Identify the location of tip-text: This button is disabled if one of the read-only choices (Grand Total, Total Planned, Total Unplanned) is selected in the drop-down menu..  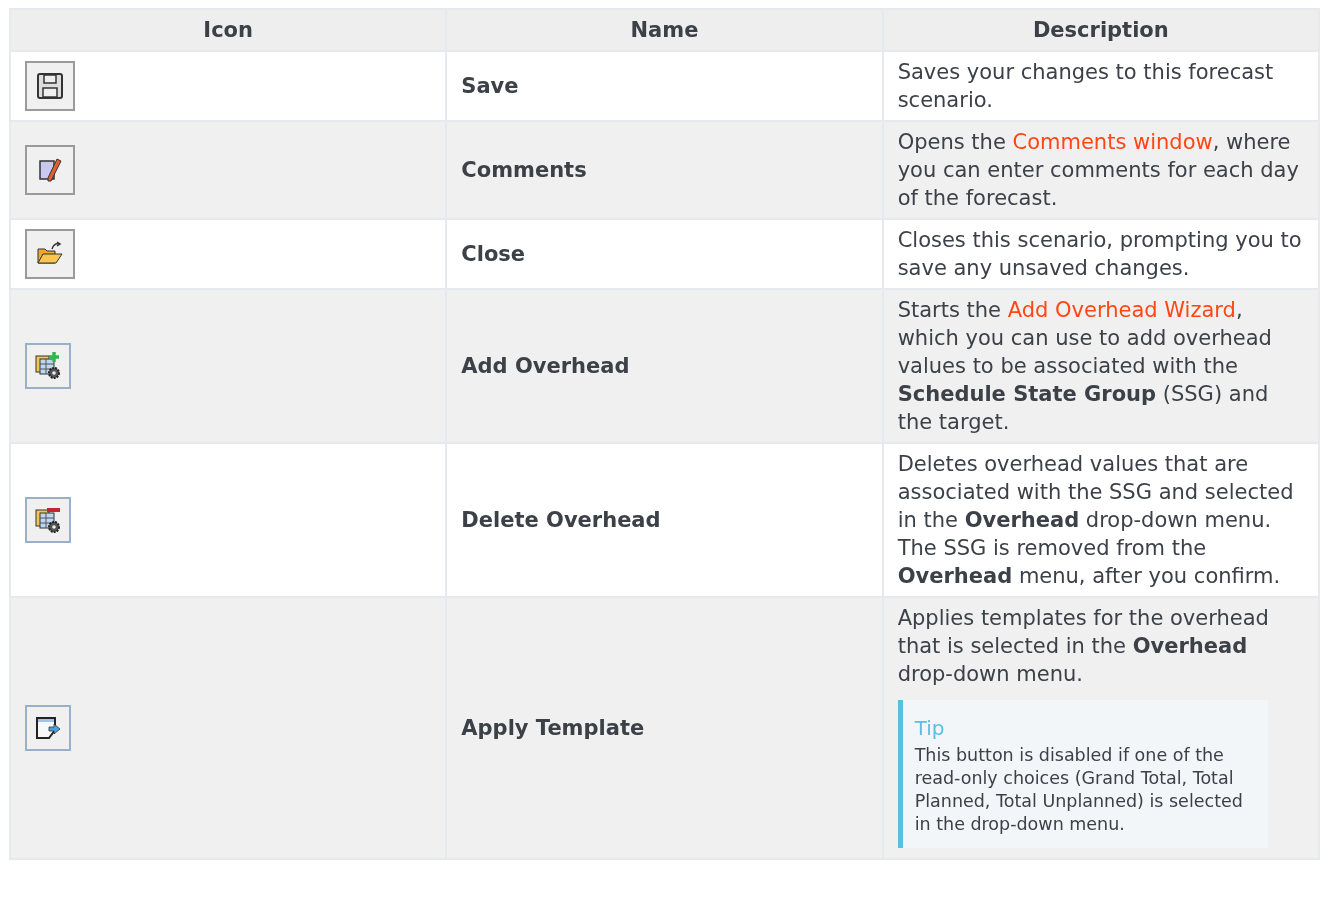
(1079, 790).